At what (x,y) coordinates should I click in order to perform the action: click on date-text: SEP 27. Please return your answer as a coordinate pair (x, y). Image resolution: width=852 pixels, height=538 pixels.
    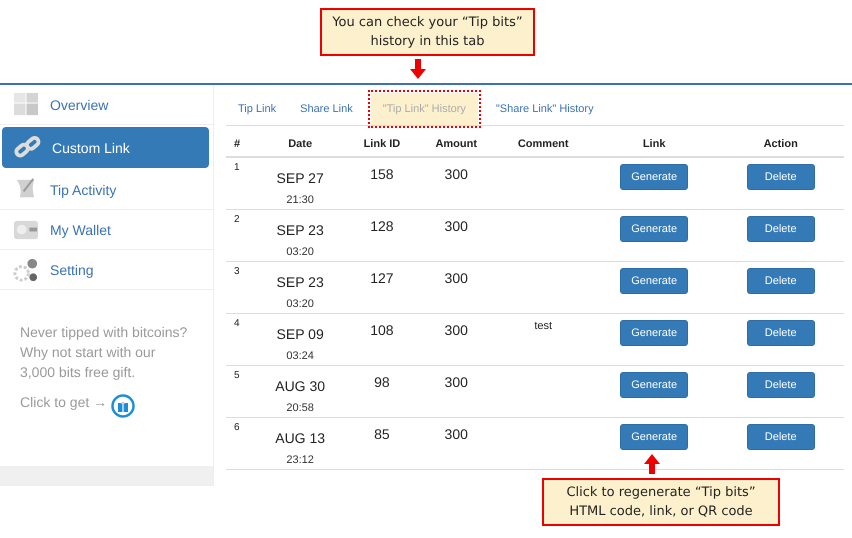
    Looking at the image, I should click on (300, 178).